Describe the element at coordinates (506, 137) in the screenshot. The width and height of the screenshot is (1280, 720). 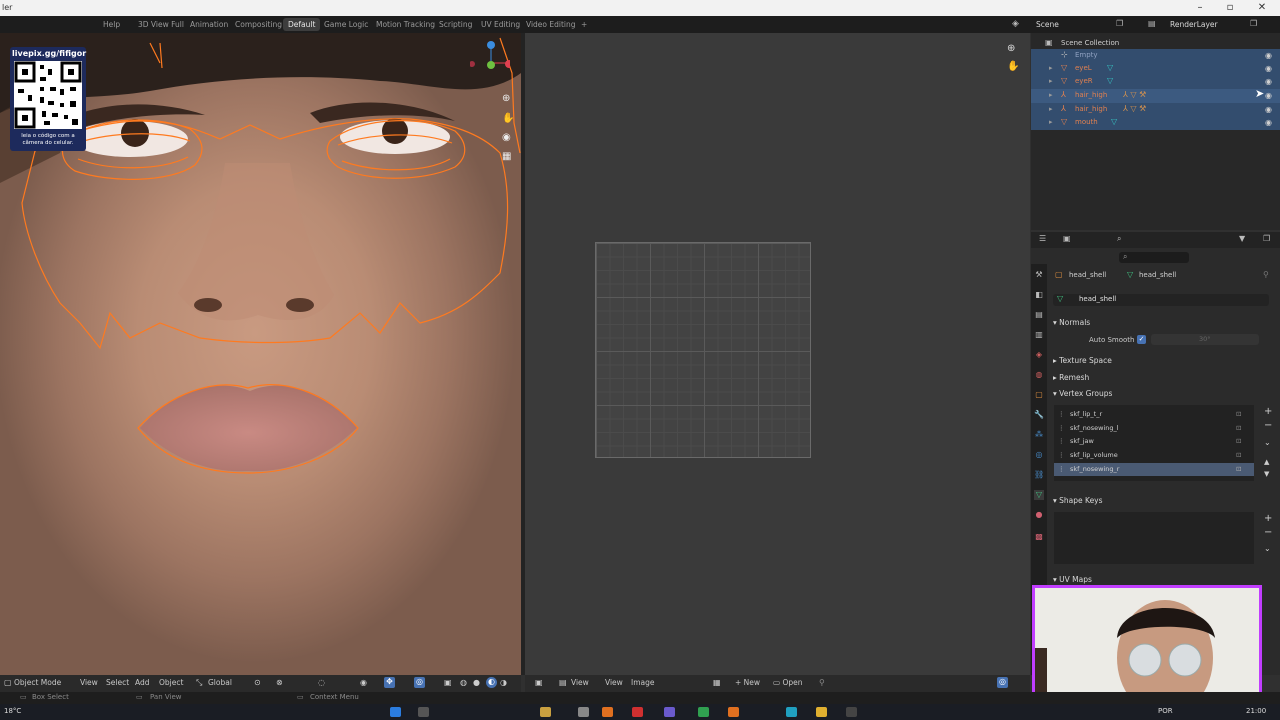
I see `camera-icon: ◉` at that location.